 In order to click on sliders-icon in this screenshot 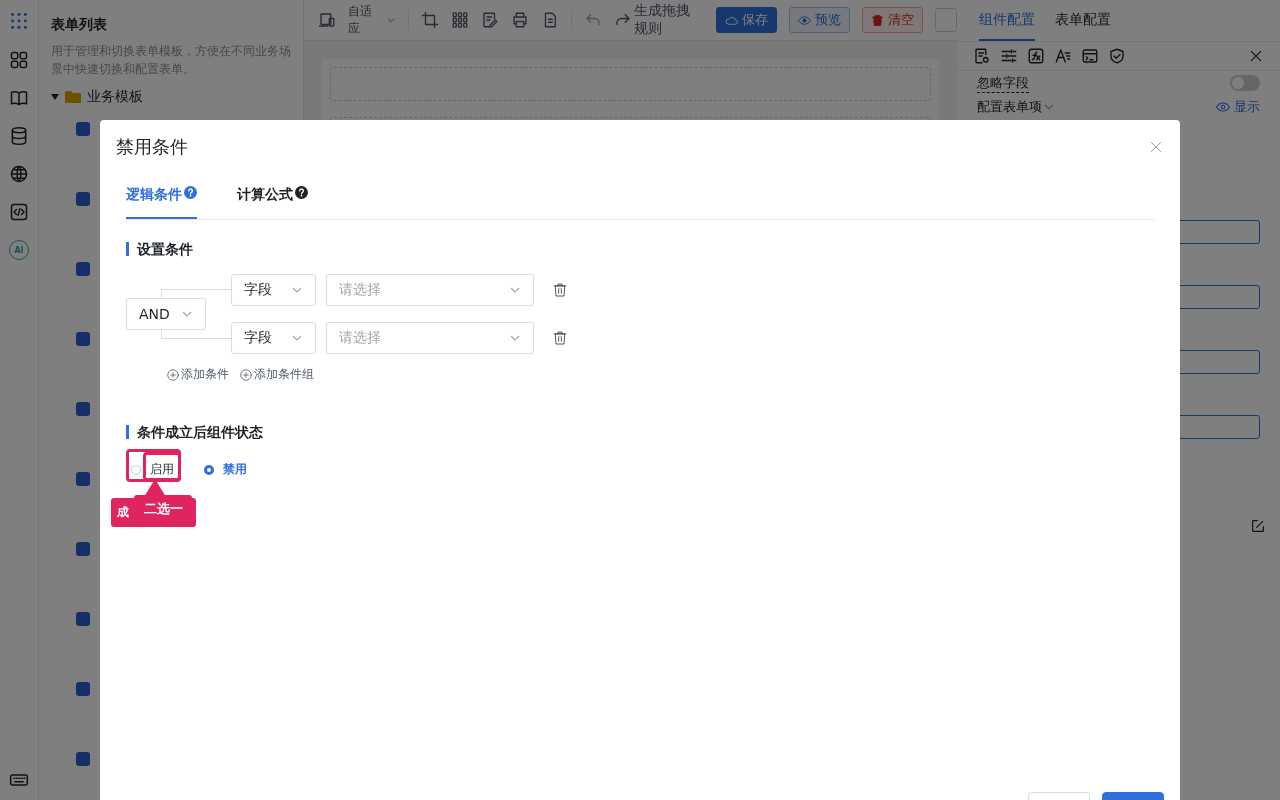, I will do `click(1009, 56)`.